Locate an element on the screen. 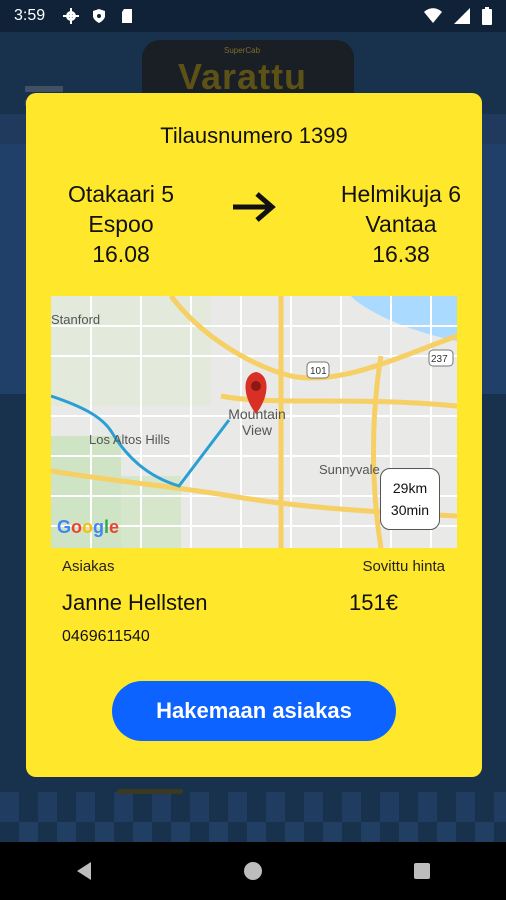 The width and height of the screenshot is (506, 900). arrow-right-icon is located at coordinates (254, 207).